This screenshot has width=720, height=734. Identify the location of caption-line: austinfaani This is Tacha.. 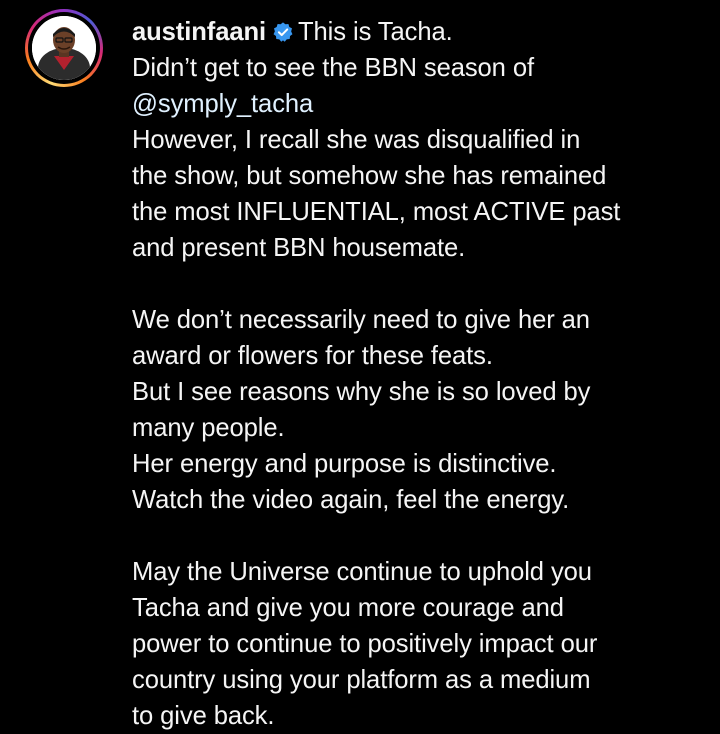
(422, 32).